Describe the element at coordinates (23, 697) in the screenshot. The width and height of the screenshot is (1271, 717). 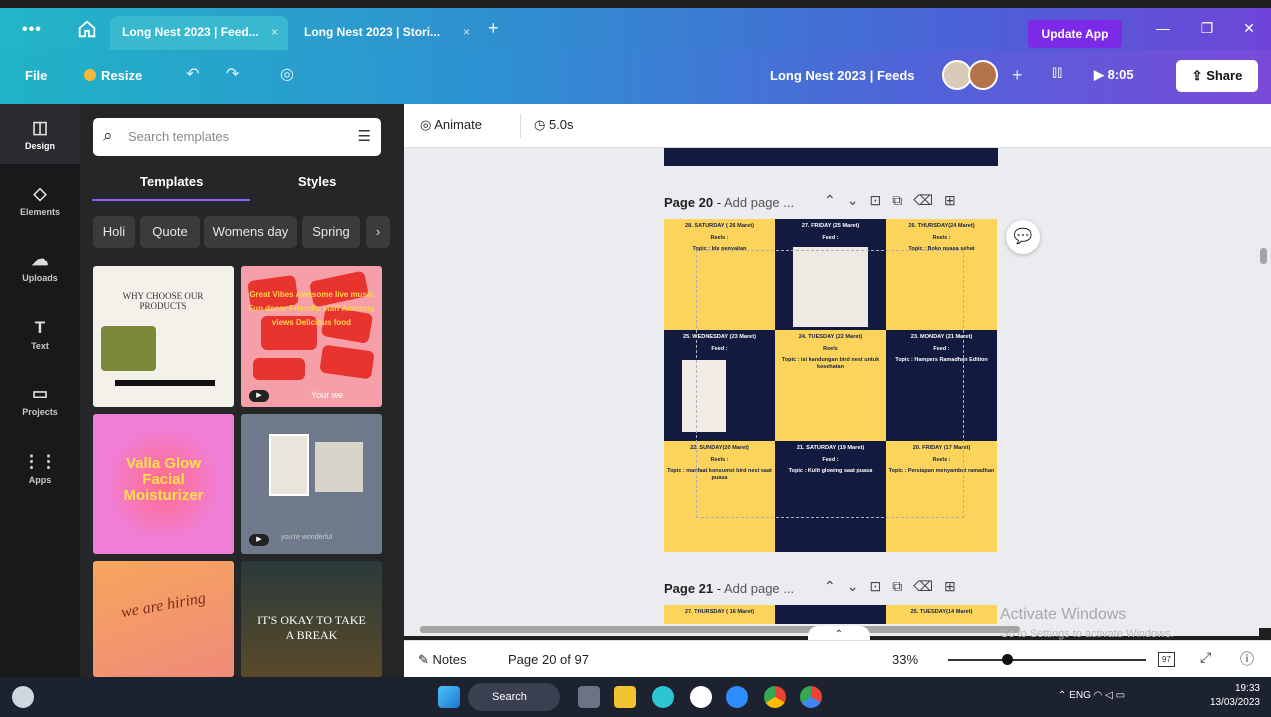
I see `weather-icon` at that location.